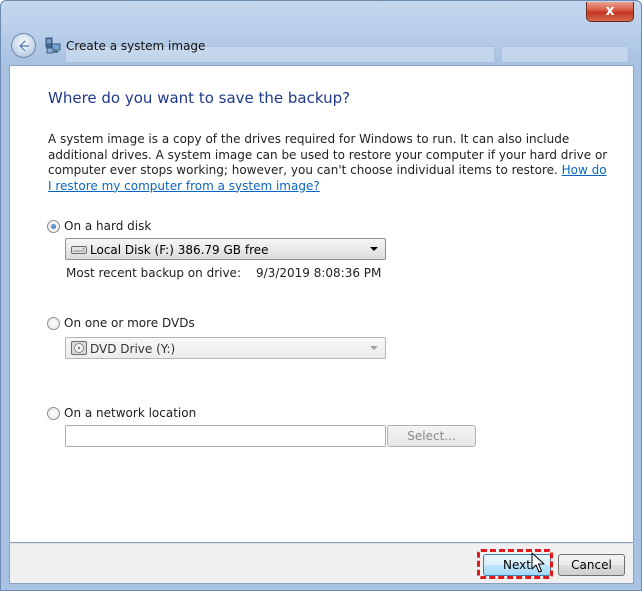 Image resolution: width=642 pixels, height=591 pixels. Describe the element at coordinates (79, 250) in the screenshot. I see `hard-drive-icon` at that location.